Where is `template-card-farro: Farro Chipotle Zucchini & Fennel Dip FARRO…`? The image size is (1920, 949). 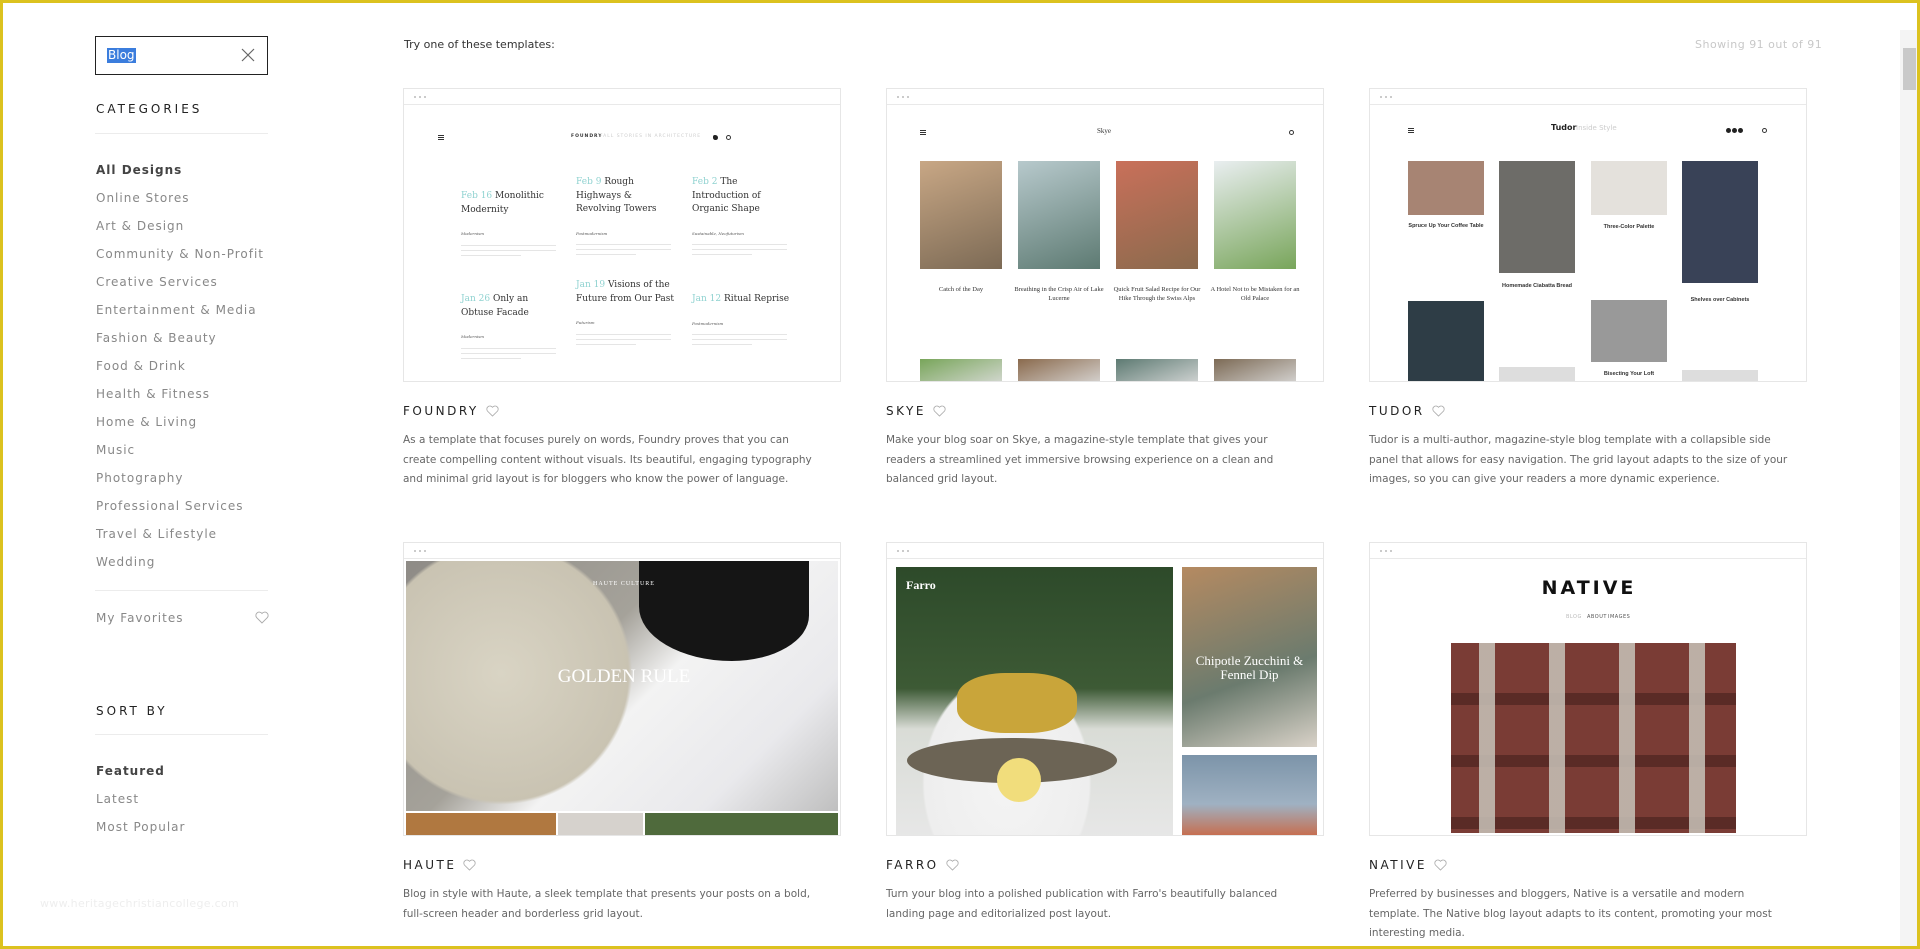
template-card-farro: Farro Chipotle Zucchini & Fennel Dip FARRO… is located at coordinates (1105, 733).